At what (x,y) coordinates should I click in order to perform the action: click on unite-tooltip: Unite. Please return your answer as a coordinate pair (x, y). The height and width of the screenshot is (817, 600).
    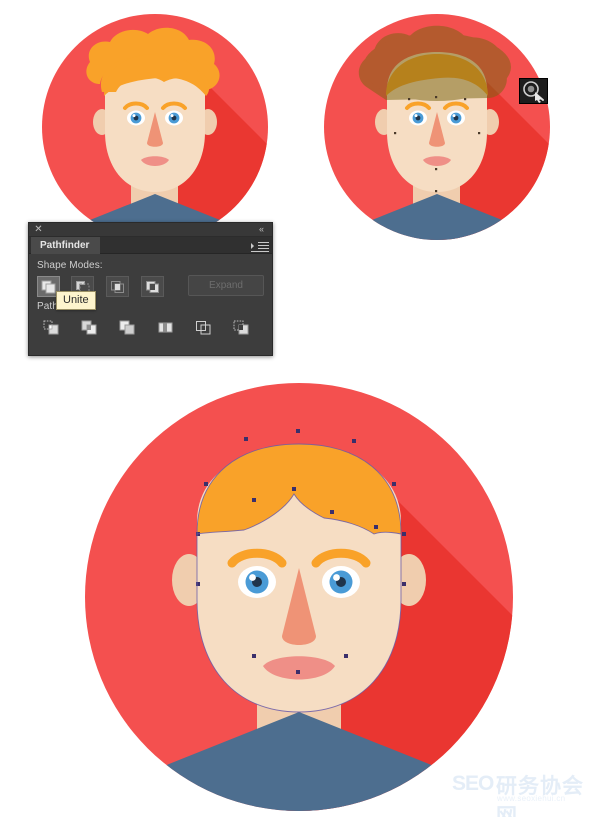
    Looking at the image, I should click on (76, 301).